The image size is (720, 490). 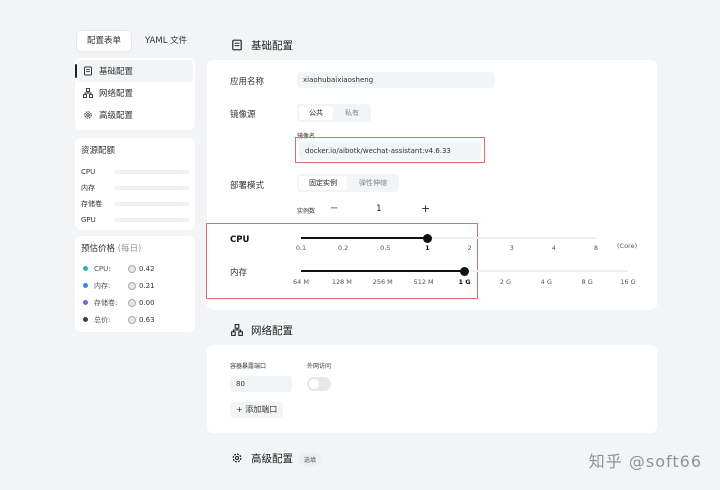 What do you see at coordinates (464, 282) in the screenshot?
I see `slider-tick-label: 1 G` at bounding box center [464, 282].